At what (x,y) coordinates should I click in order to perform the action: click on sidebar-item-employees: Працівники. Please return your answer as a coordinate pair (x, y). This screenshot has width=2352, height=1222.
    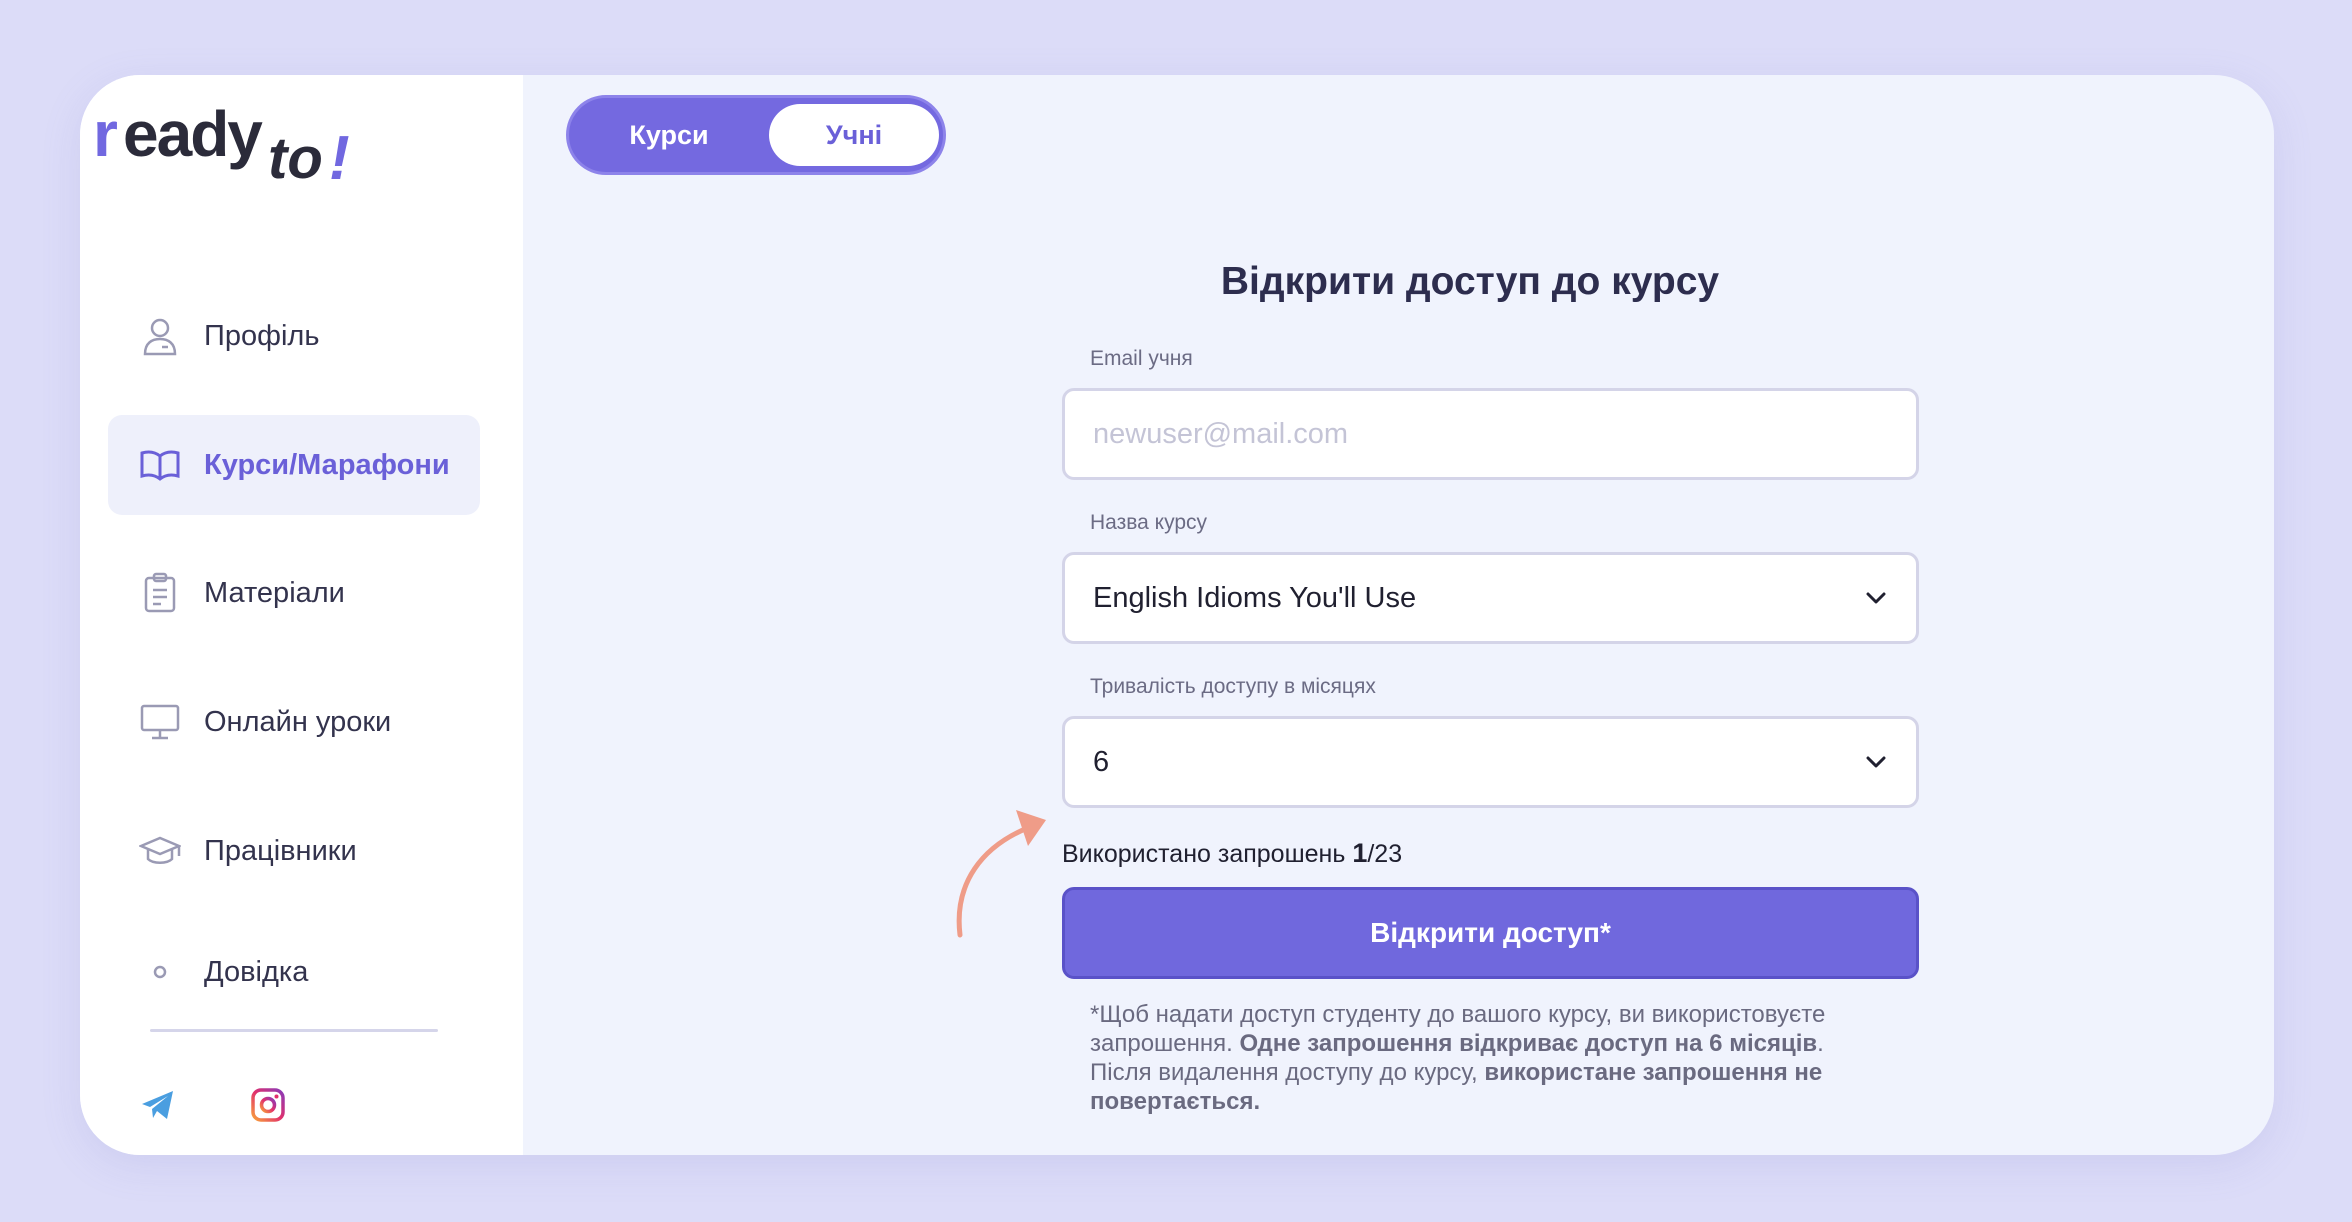
    Looking at the image, I should click on (294, 851).